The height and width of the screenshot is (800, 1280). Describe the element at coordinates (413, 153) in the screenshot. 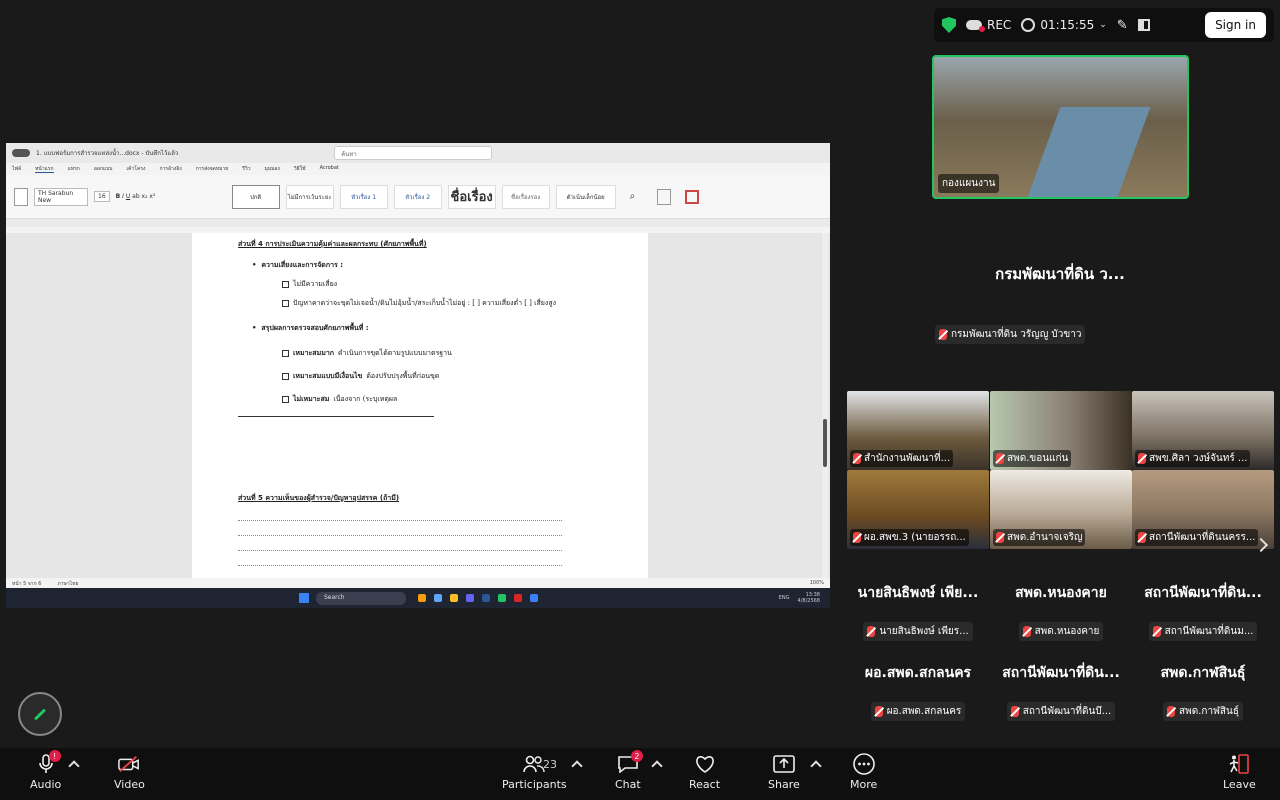

I see `word-search-input: ค้นหา` at that location.